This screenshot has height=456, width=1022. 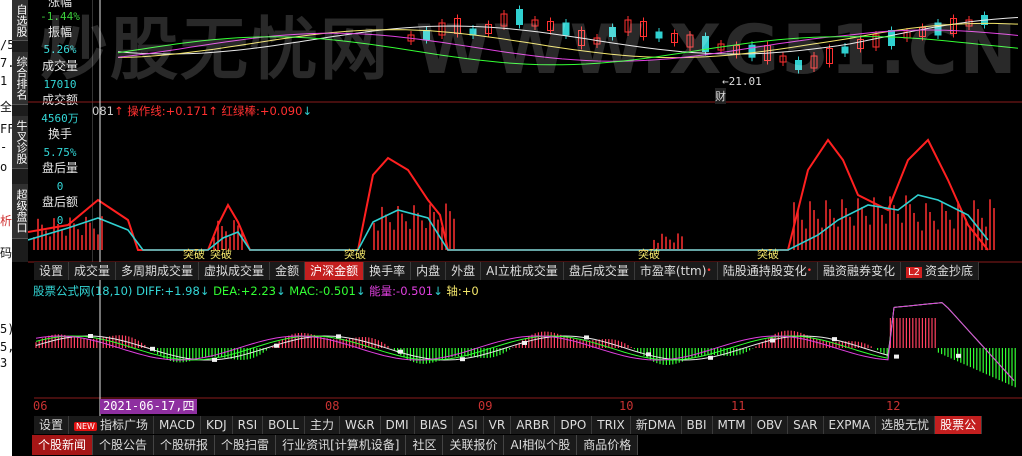 I want to click on tab-formula-13: DPO, so click(x=574, y=425).